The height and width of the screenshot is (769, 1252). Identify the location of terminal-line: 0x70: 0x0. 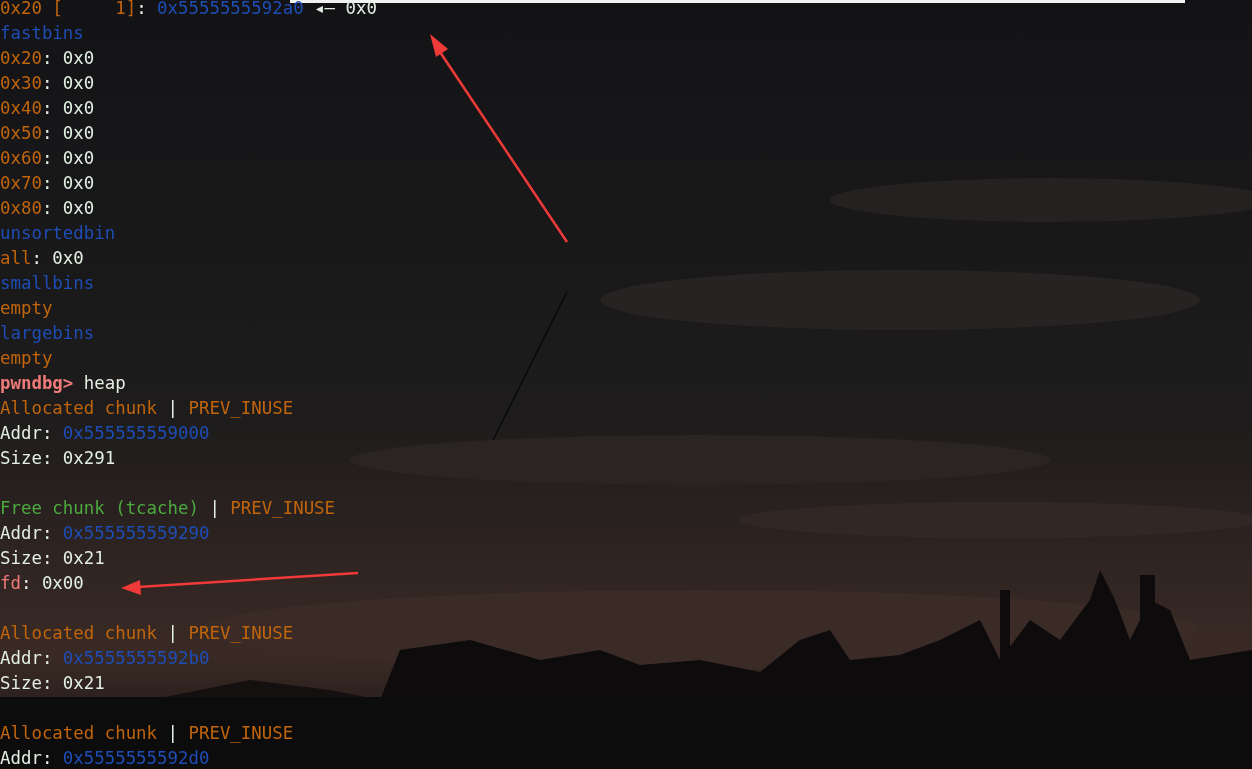
(47, 183).